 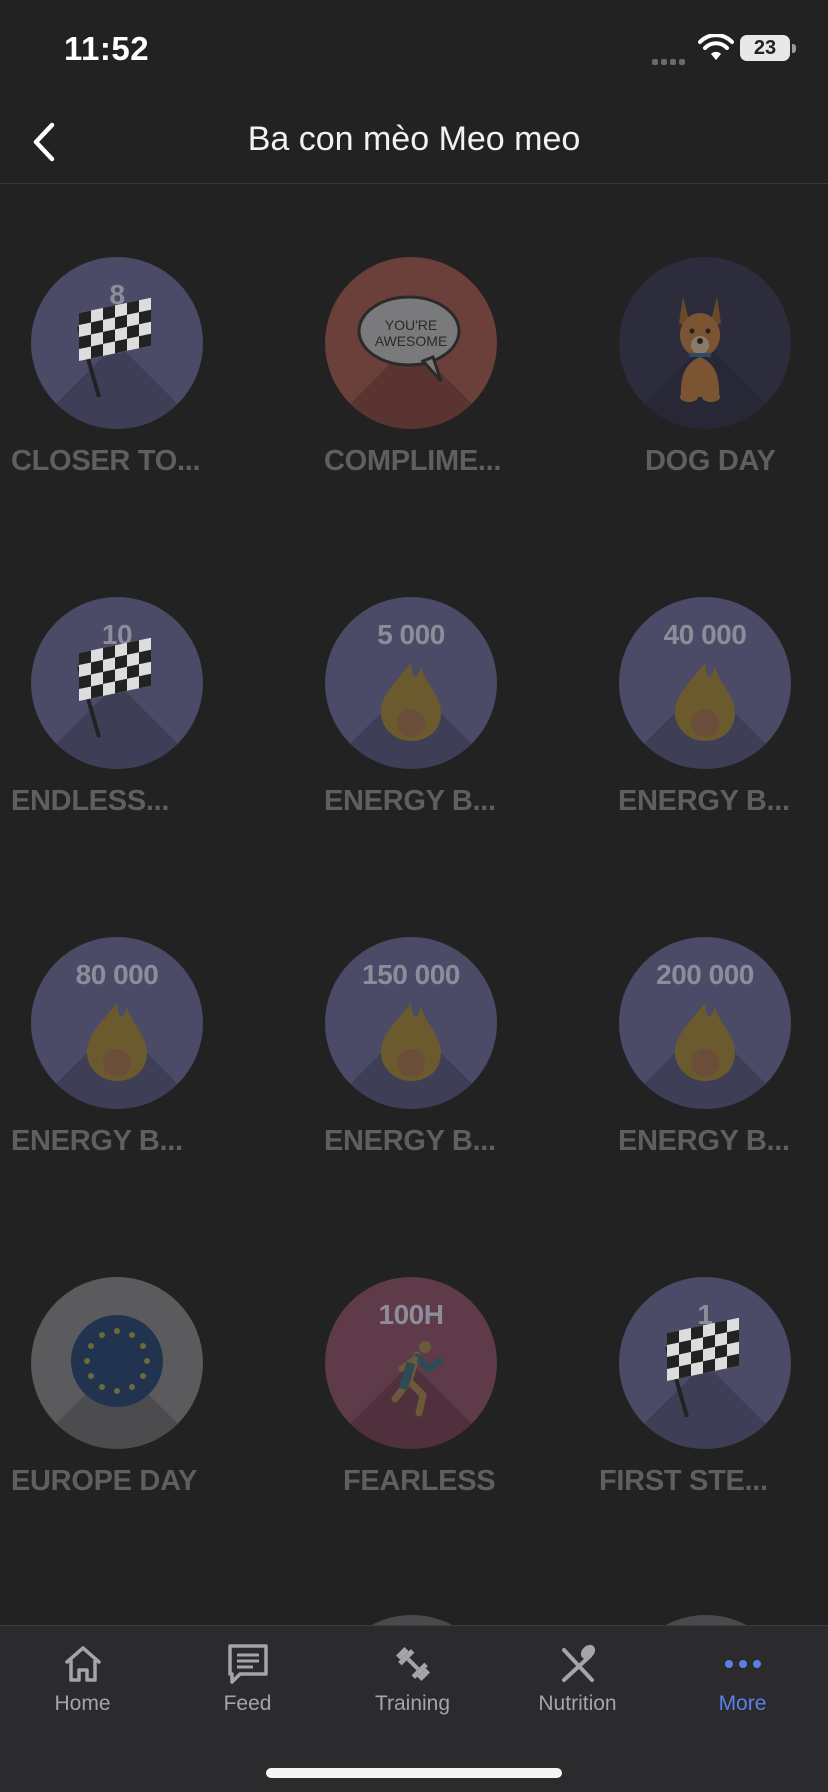 I want to click on tab-nutrition: Nutrition, so click(x=577, y=1681).